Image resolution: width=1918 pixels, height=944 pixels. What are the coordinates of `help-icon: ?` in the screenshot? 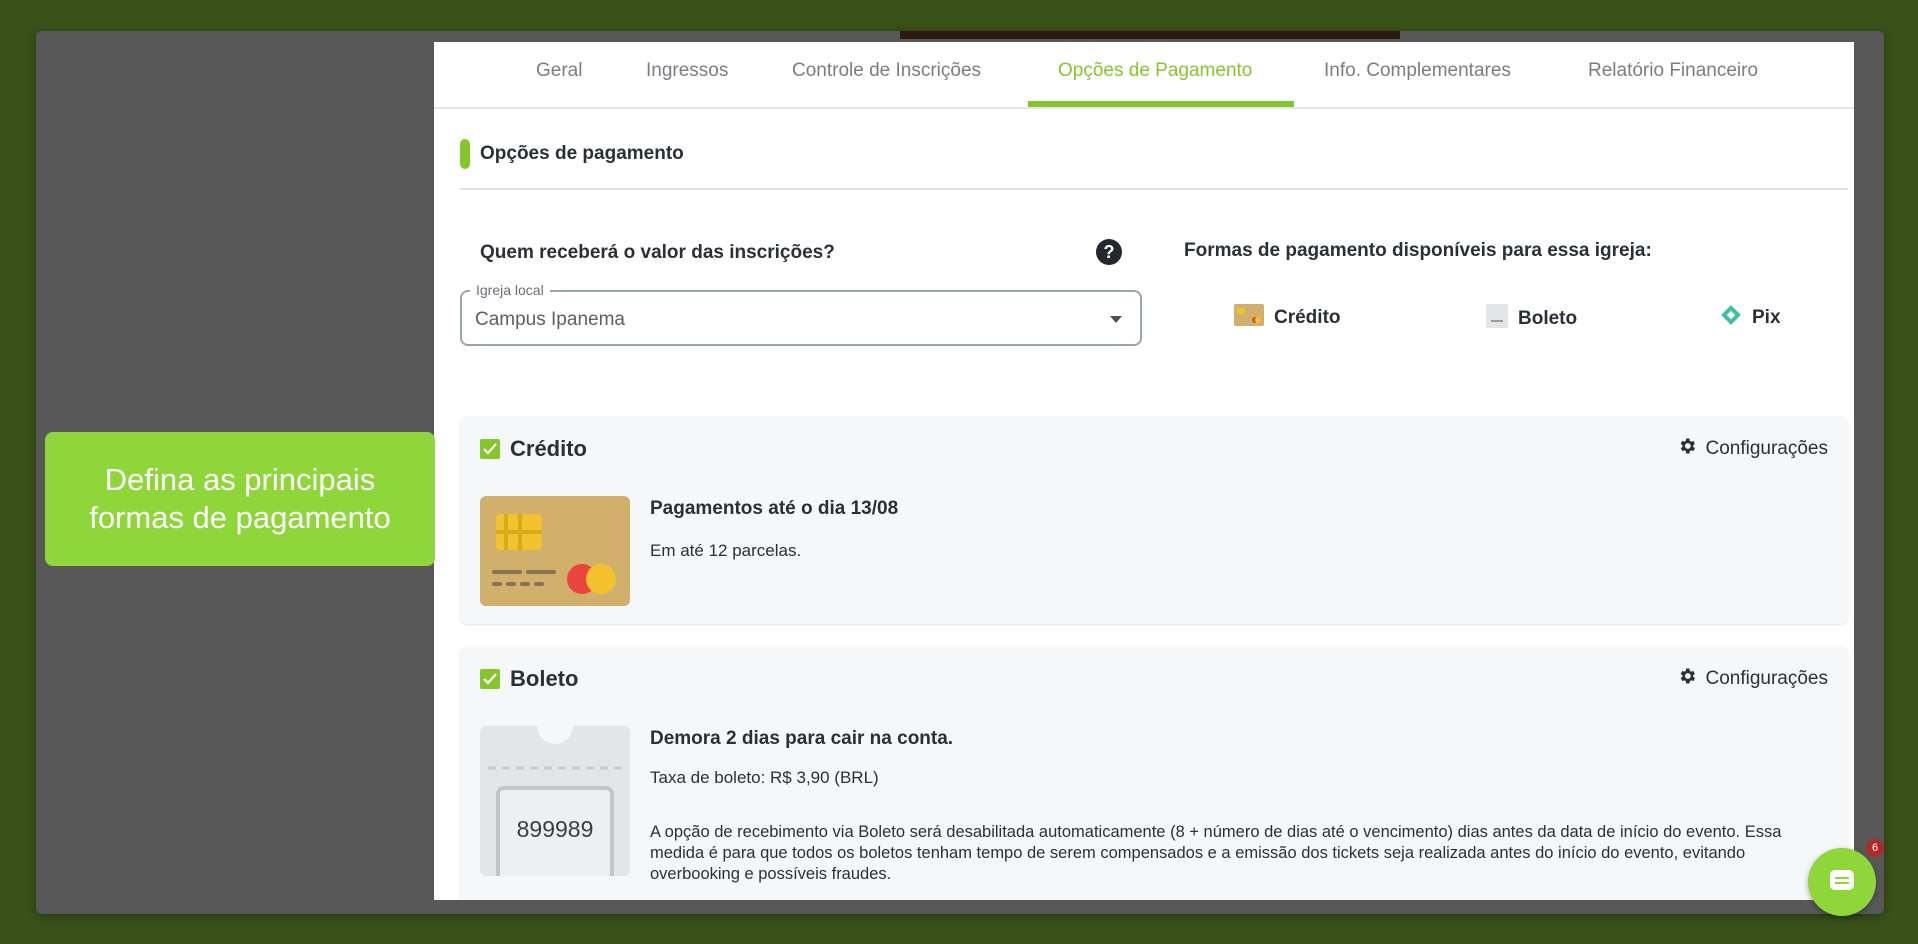 It's located at (1109, 252).